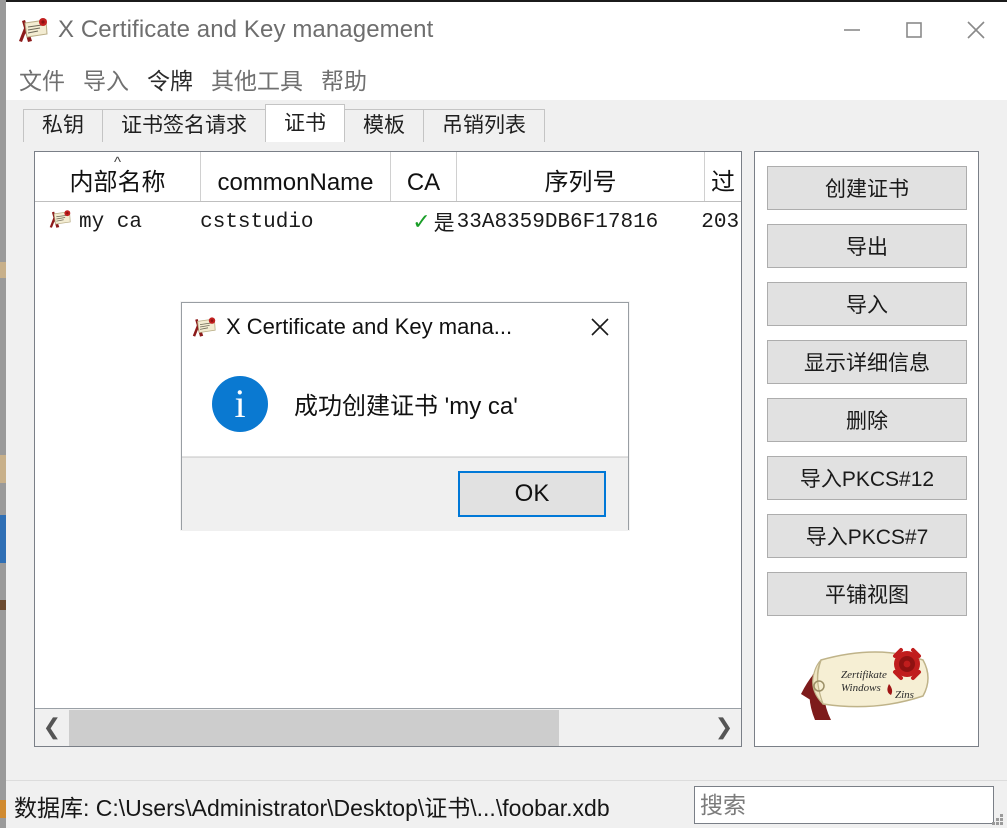 The width and height of the screenshot is (1007, 828). What do you see at coordinates (118, 176) in the screenshot?
I see `column-header-internal-name: ^ 内部名称` at bounding box center [118, 176].